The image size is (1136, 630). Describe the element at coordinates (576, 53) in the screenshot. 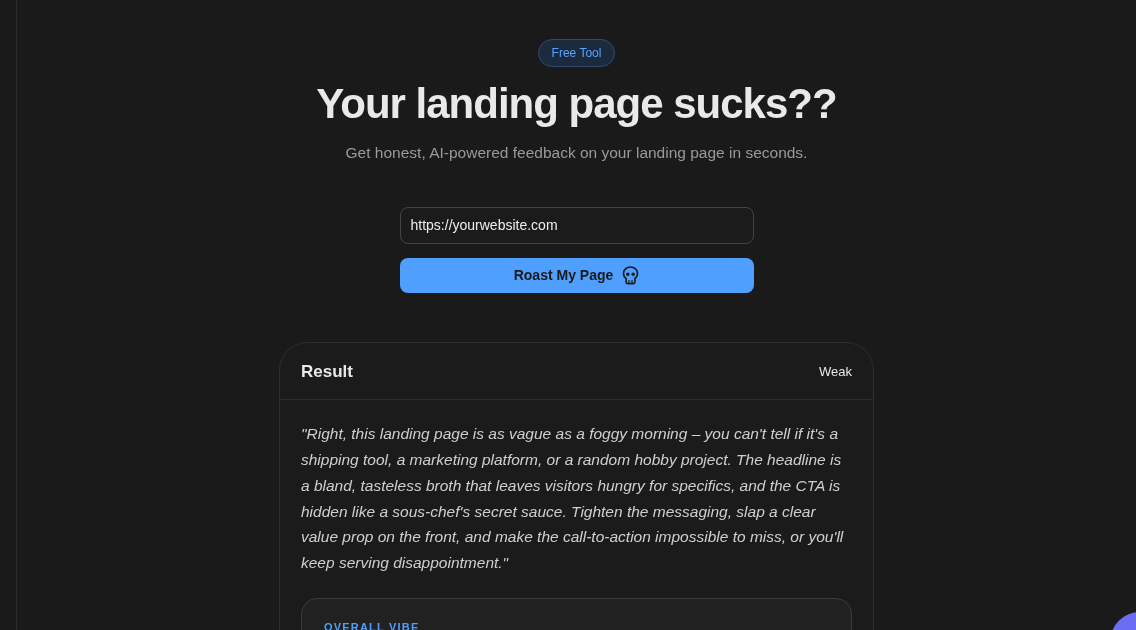

I see `tag-badge: Free Tool` at that location.